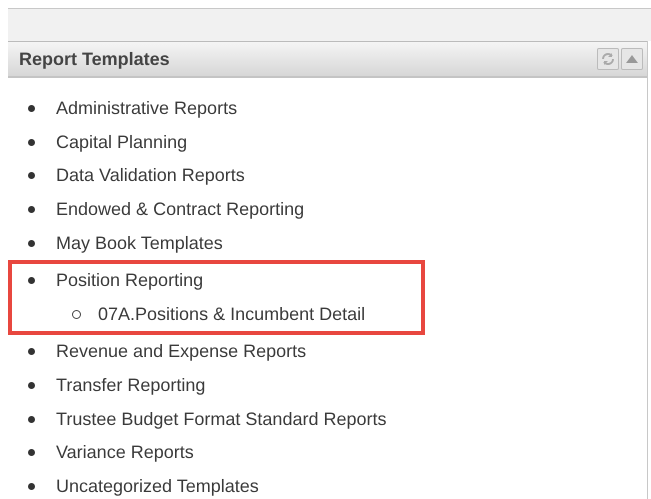  I want to click on collapse-button, so click(632, 59).